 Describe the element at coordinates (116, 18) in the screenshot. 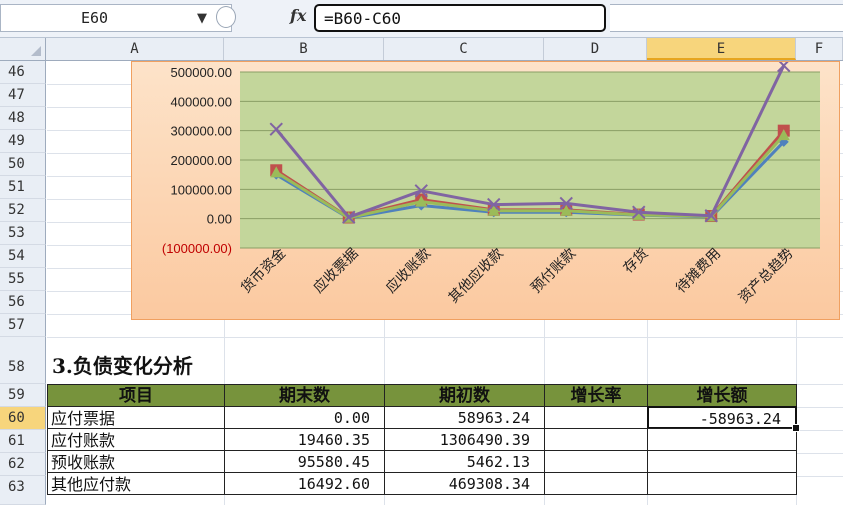

I see `name-box: E60 ▼` at that location.